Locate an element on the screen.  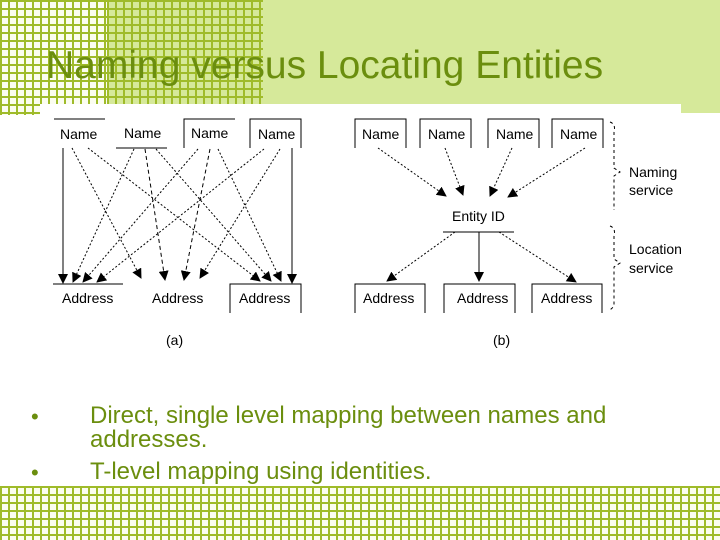
address-box-a-2: Address is located at coordinates (177, 298).